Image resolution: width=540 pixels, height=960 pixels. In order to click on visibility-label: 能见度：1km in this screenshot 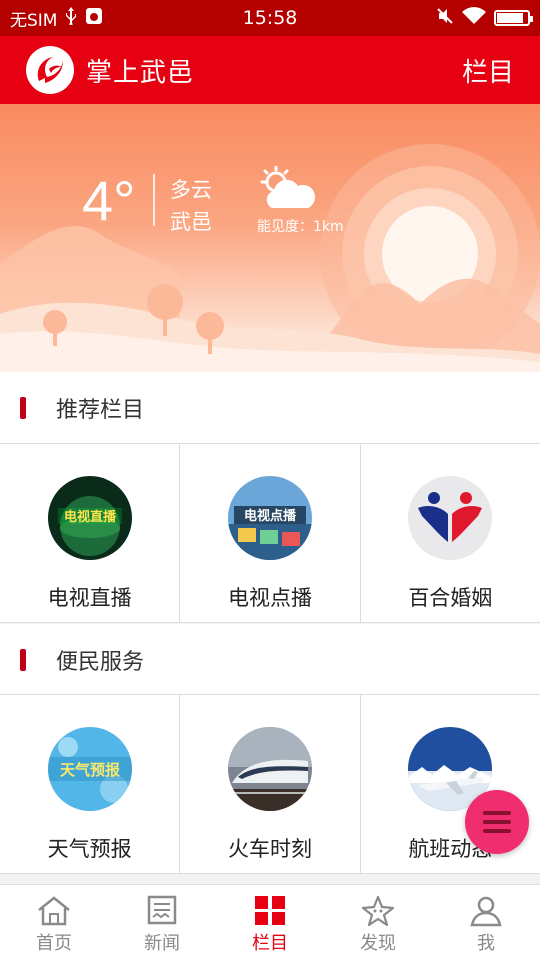, I will do `click(300, 227)`.